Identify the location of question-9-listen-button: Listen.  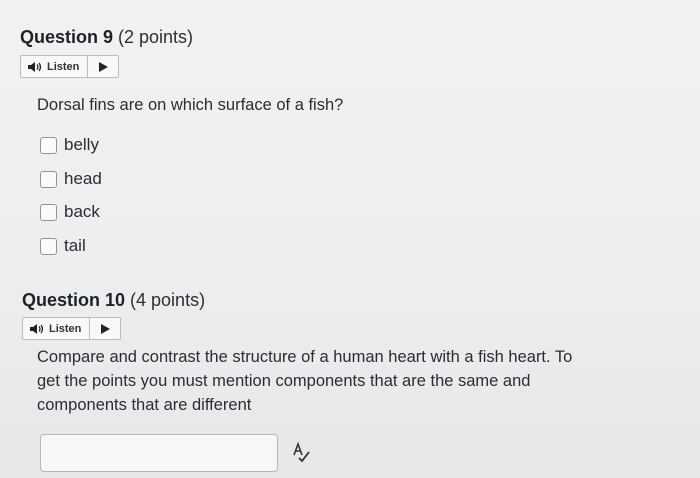
(55, 66).